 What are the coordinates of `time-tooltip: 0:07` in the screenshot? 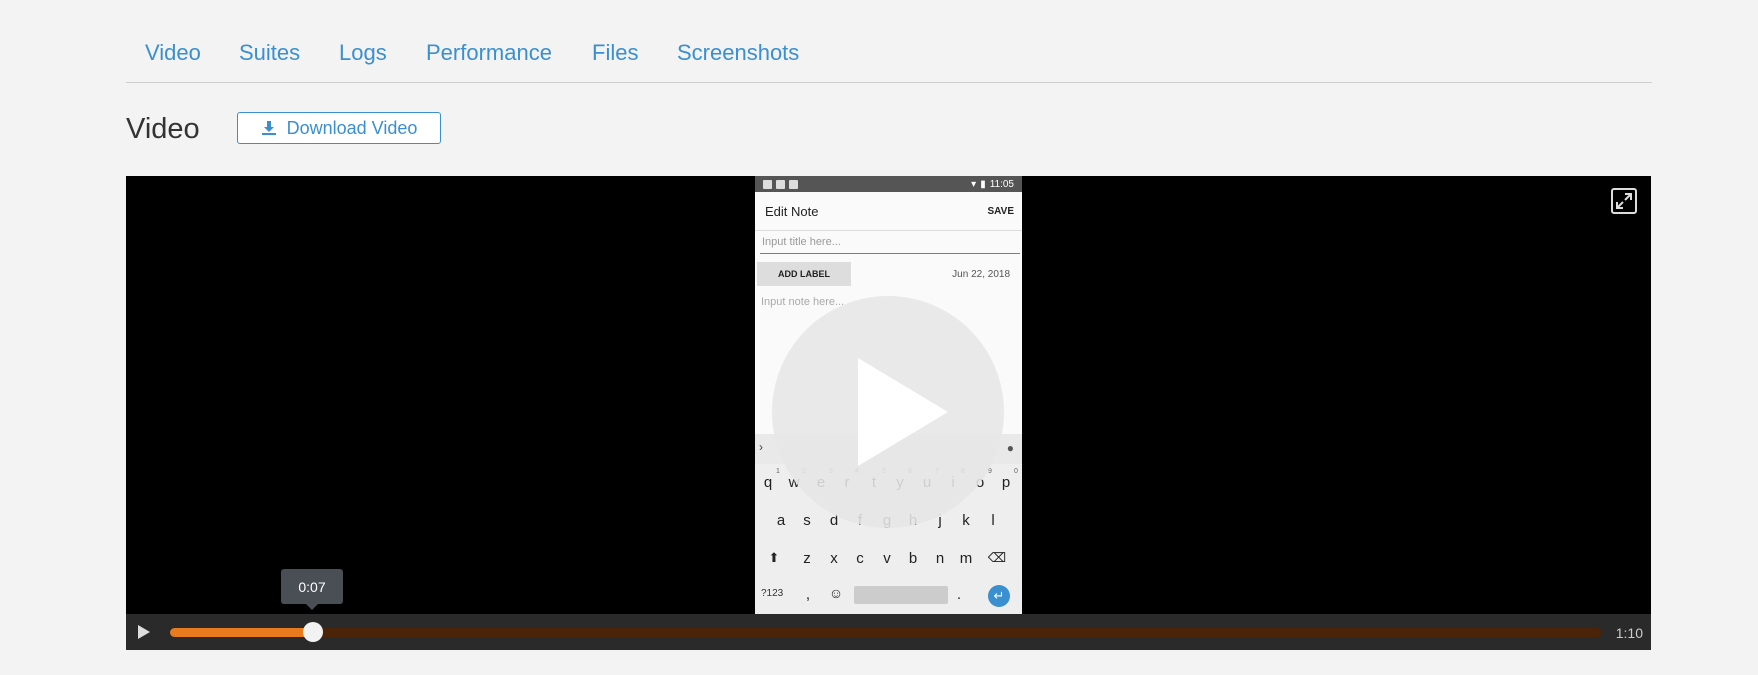 It's located at (312, 589).